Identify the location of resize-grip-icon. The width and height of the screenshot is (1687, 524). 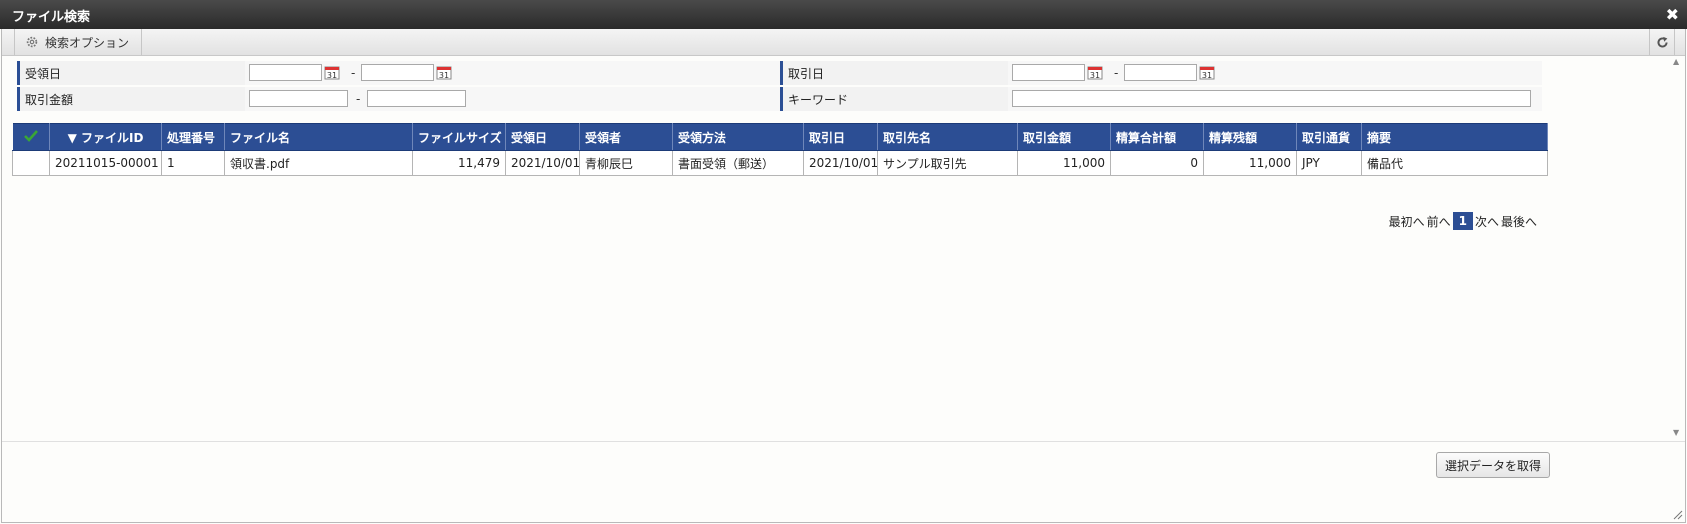
(1678, 515).